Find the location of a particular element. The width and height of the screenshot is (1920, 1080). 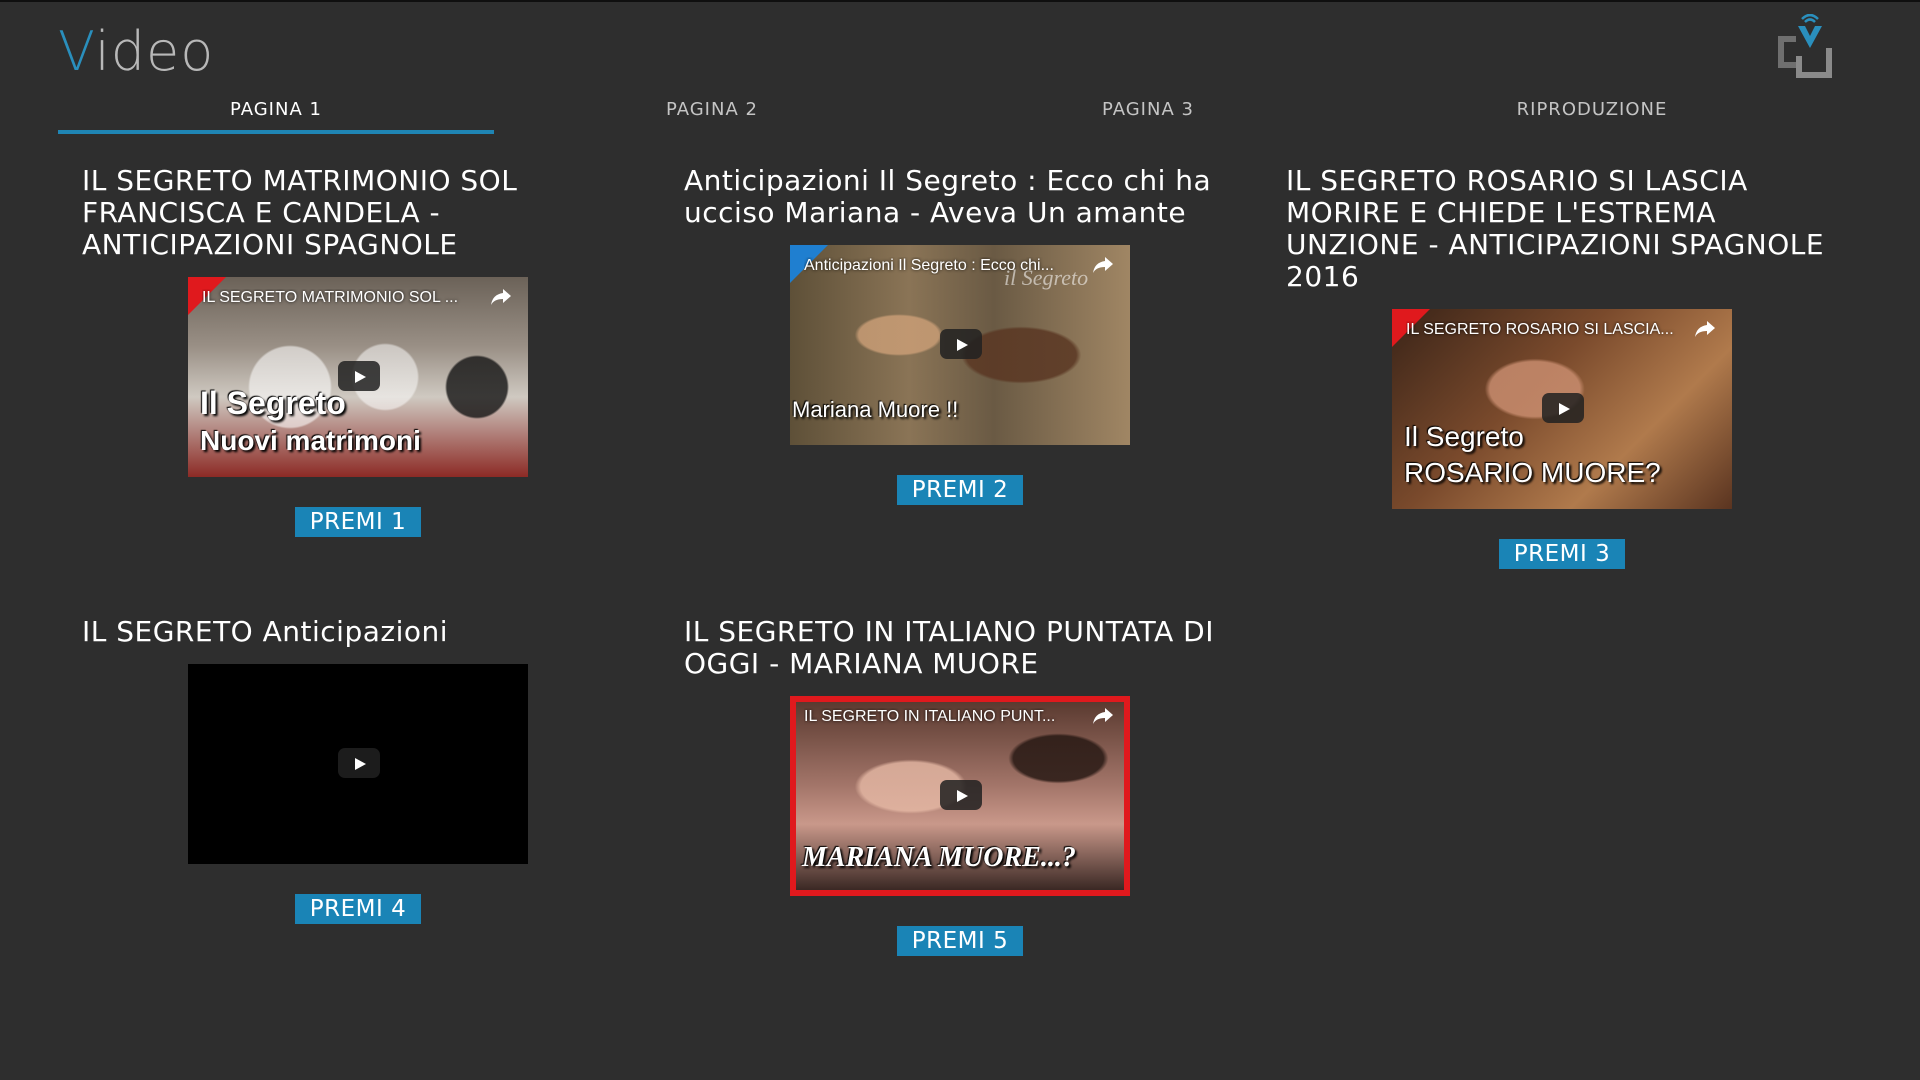

video-title: IL SEGRETO Anticipazioni is located at coordinates (265, 631).